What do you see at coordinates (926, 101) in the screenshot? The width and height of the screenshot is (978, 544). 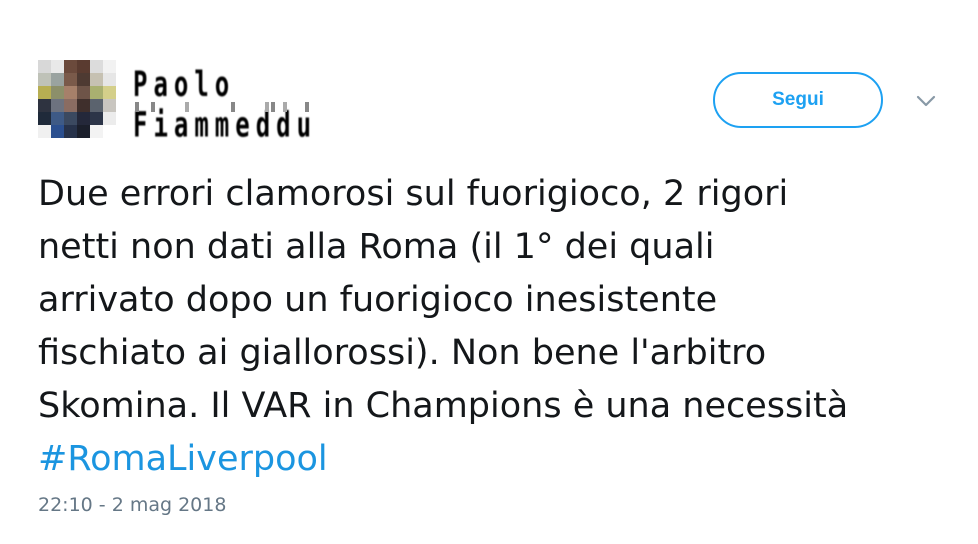 I see `chevron-down-icon` at bounding box center [926, 101].